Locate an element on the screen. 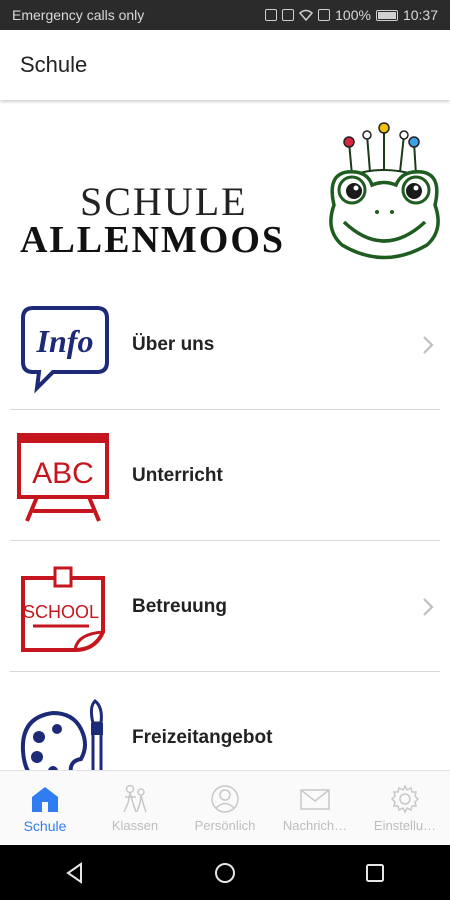 This screenshot has height=900, width=450. svg-text: ABC is located at coordinates (63, 473).